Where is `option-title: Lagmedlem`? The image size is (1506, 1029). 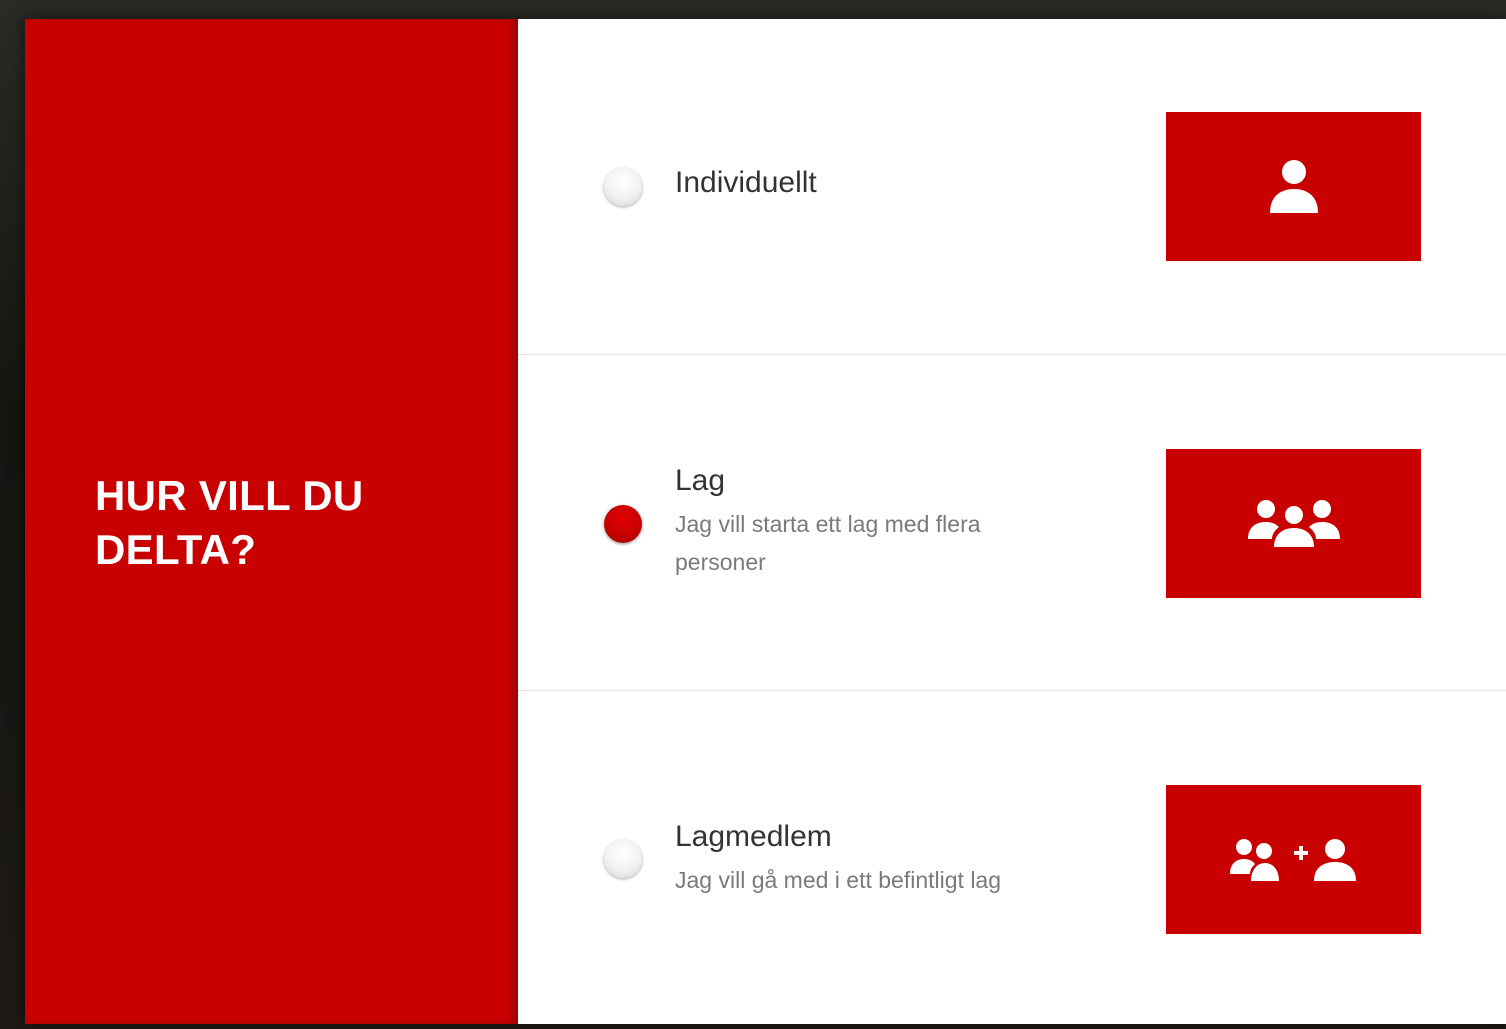
option-title: Lagmedlem is located at coordinates (753, 836).